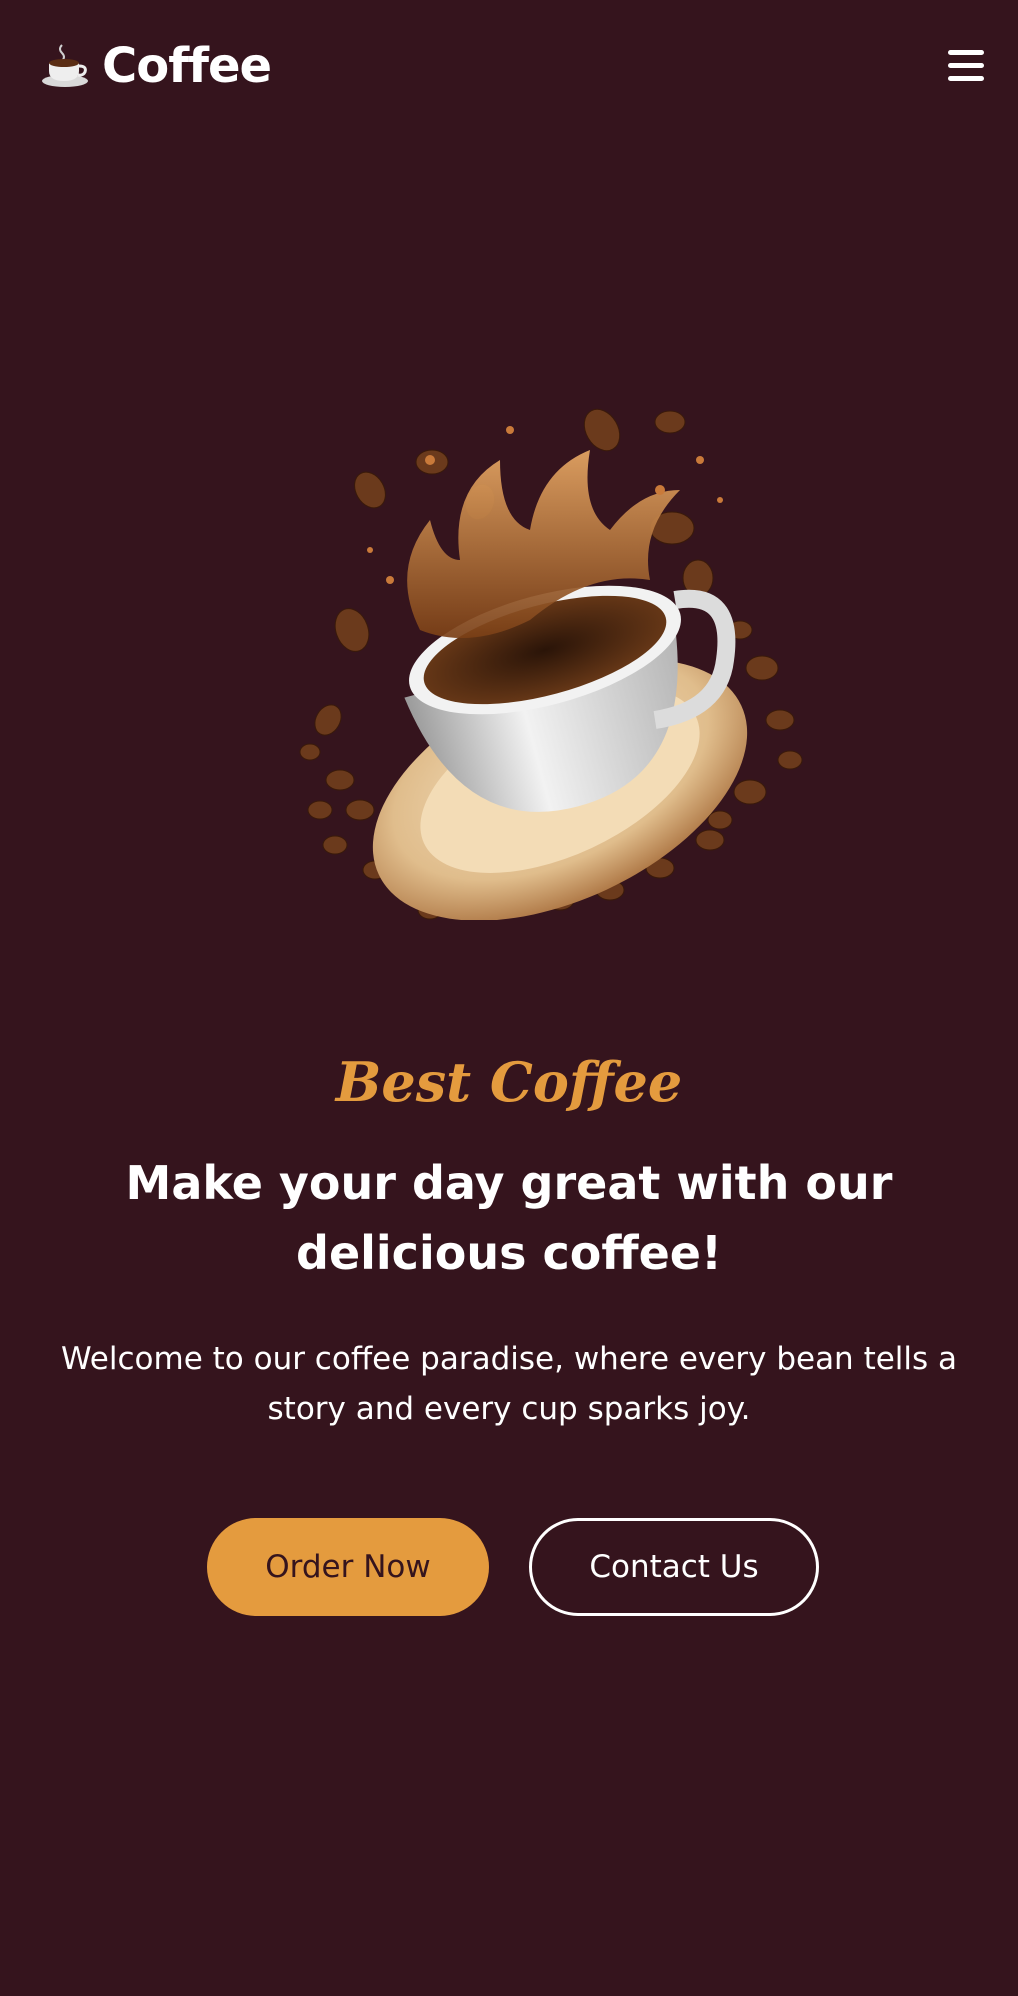 The image size is (1018, 1996). I want to click on brand-name: Coffee, so click(187, 66).